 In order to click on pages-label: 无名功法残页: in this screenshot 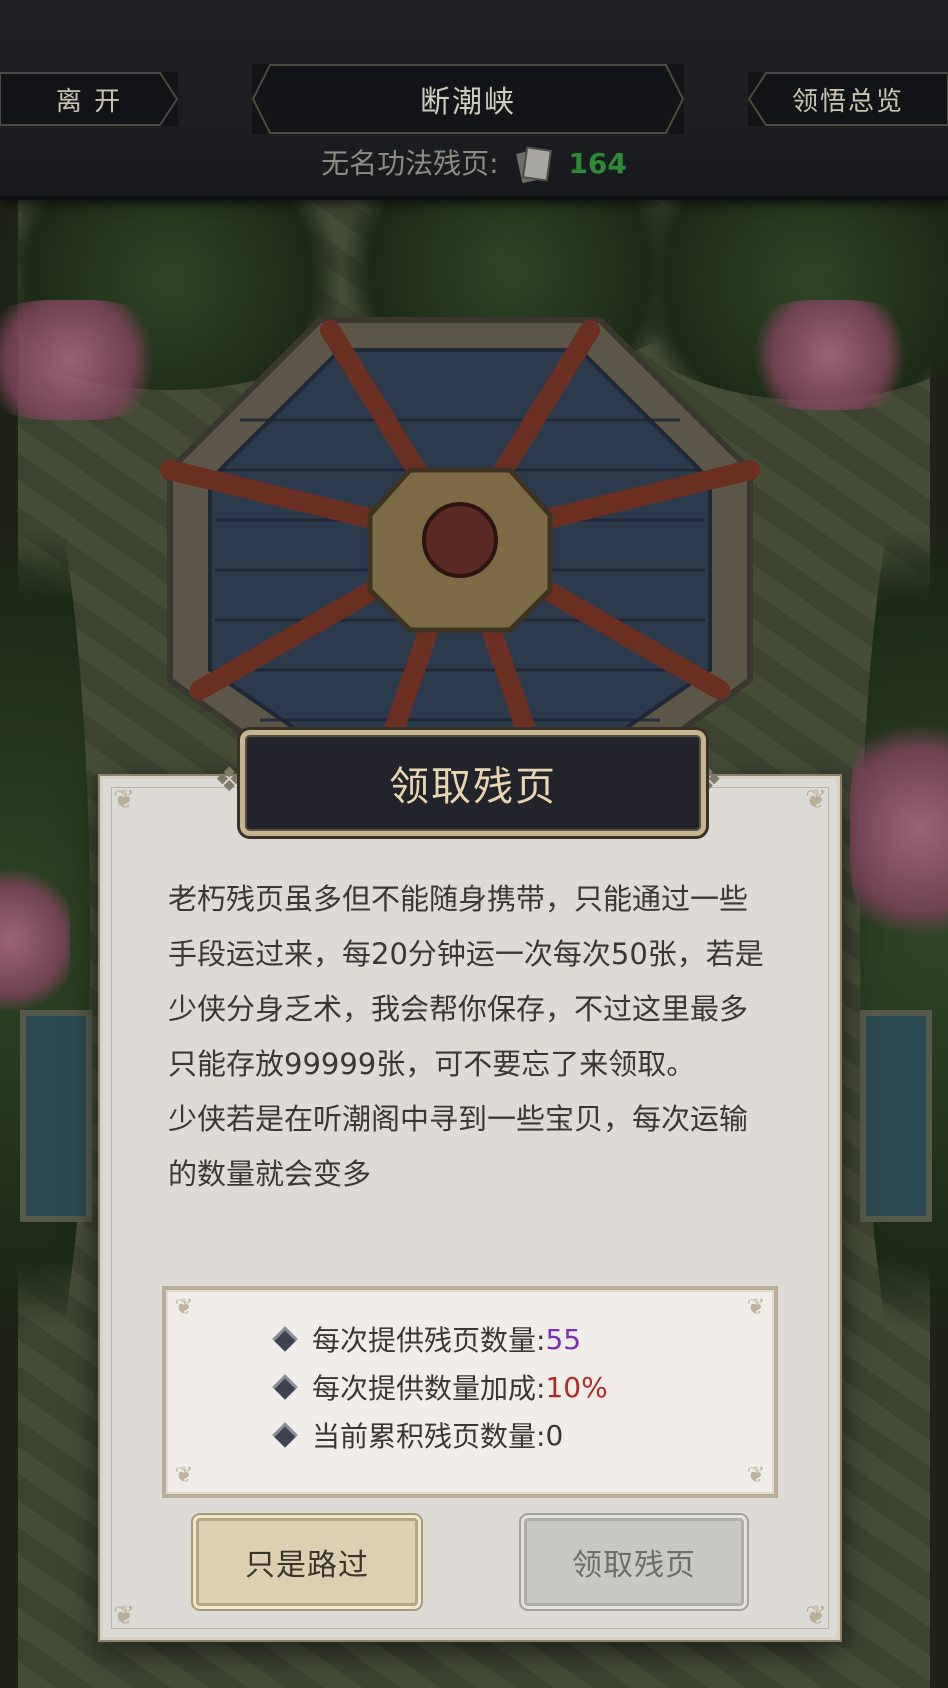, I will do `click(410, 163)`.